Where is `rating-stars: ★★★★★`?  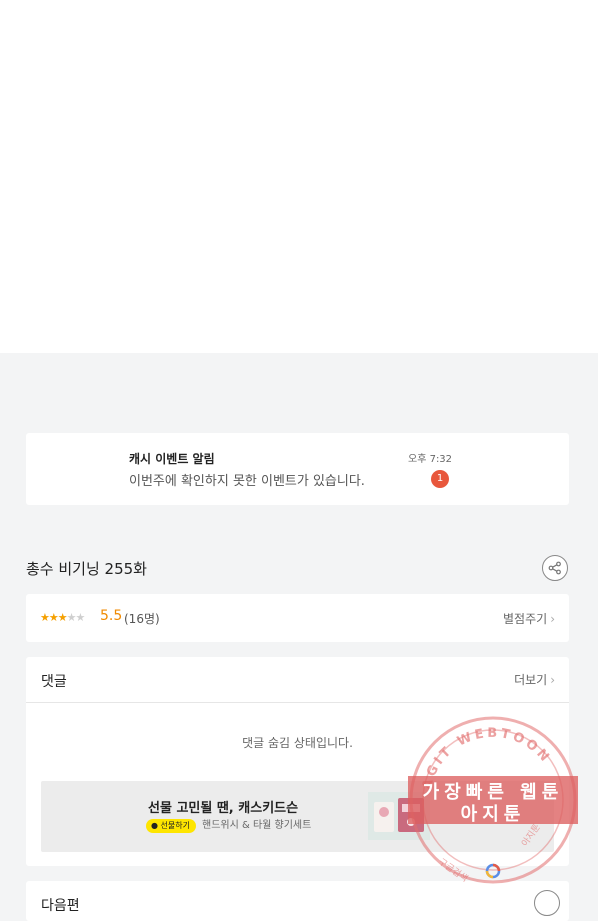
rating-stars: ★★★★★ is located at coordinates (63, 617).